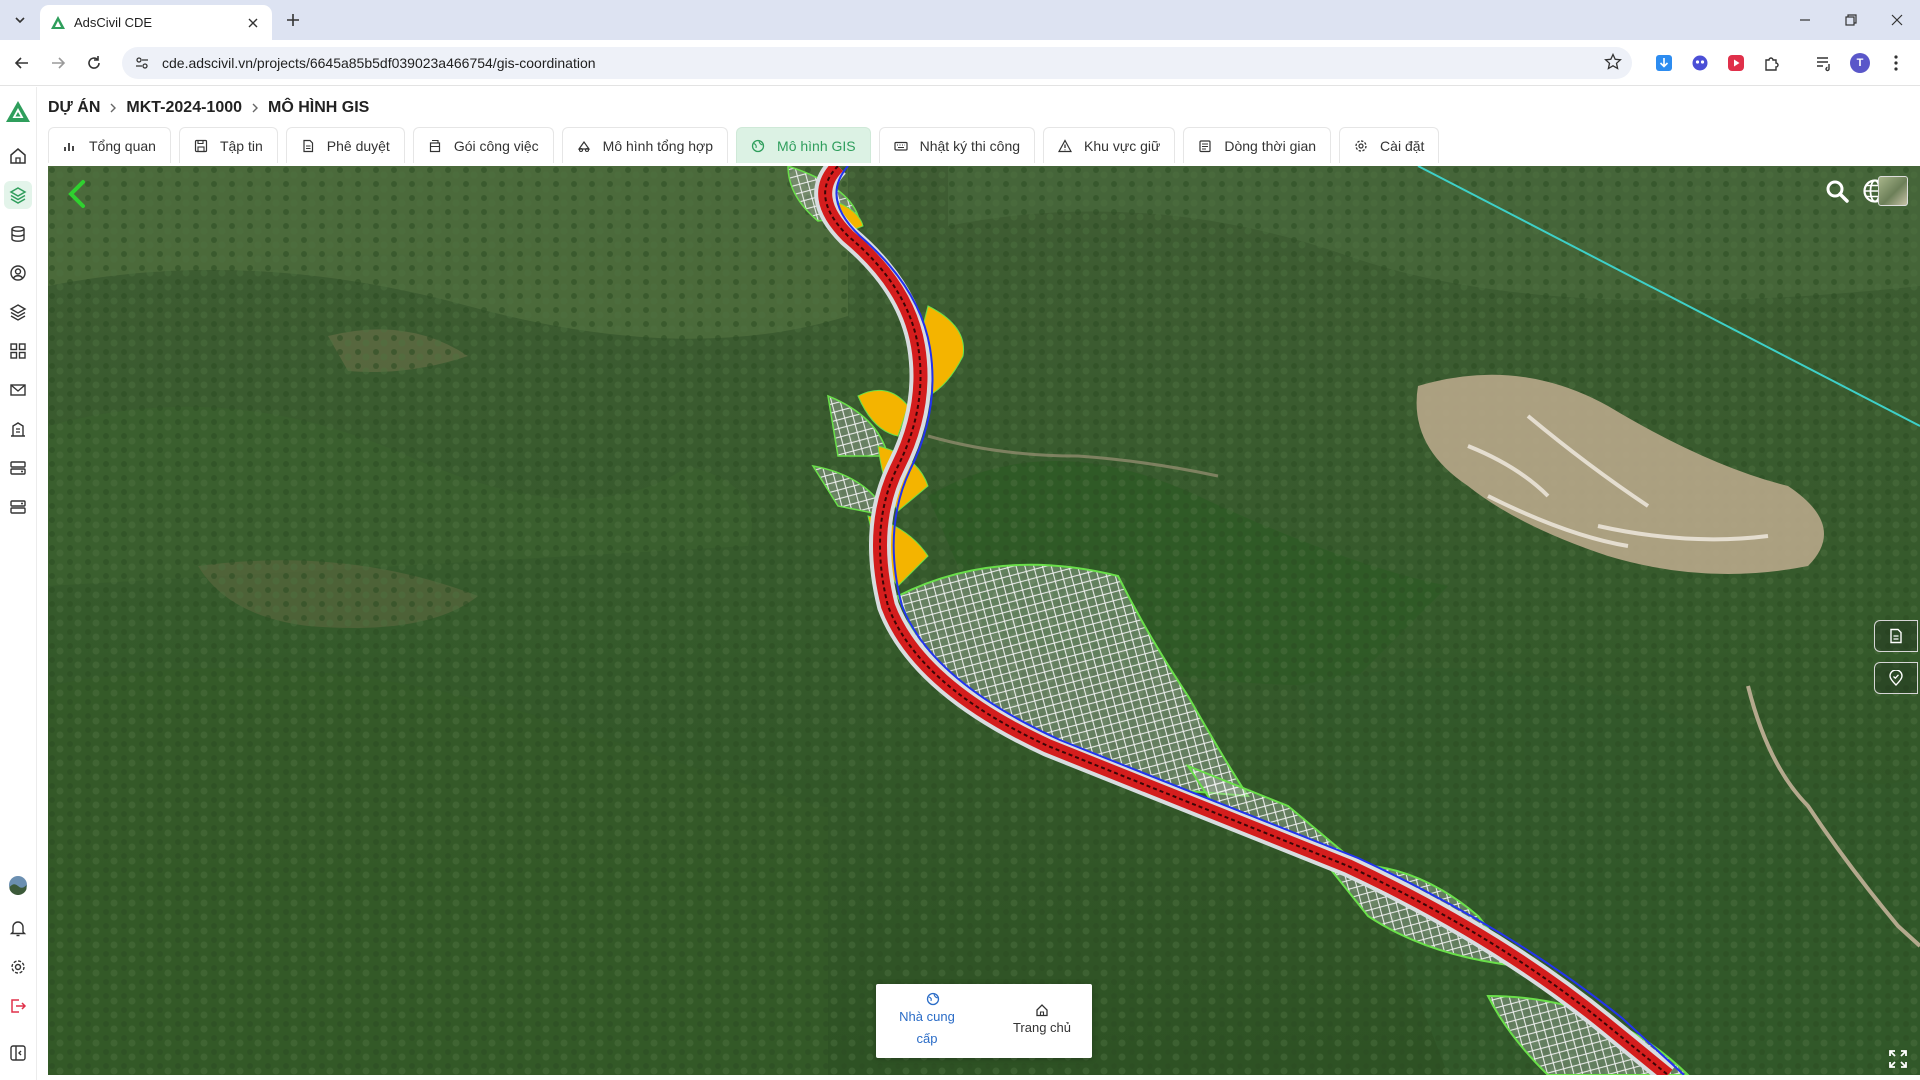 Image resolution: width=1920 pixels, height=1080 pixels. I want to click on tab-phe-duyet: Phê duyệt, so click(345, 145).